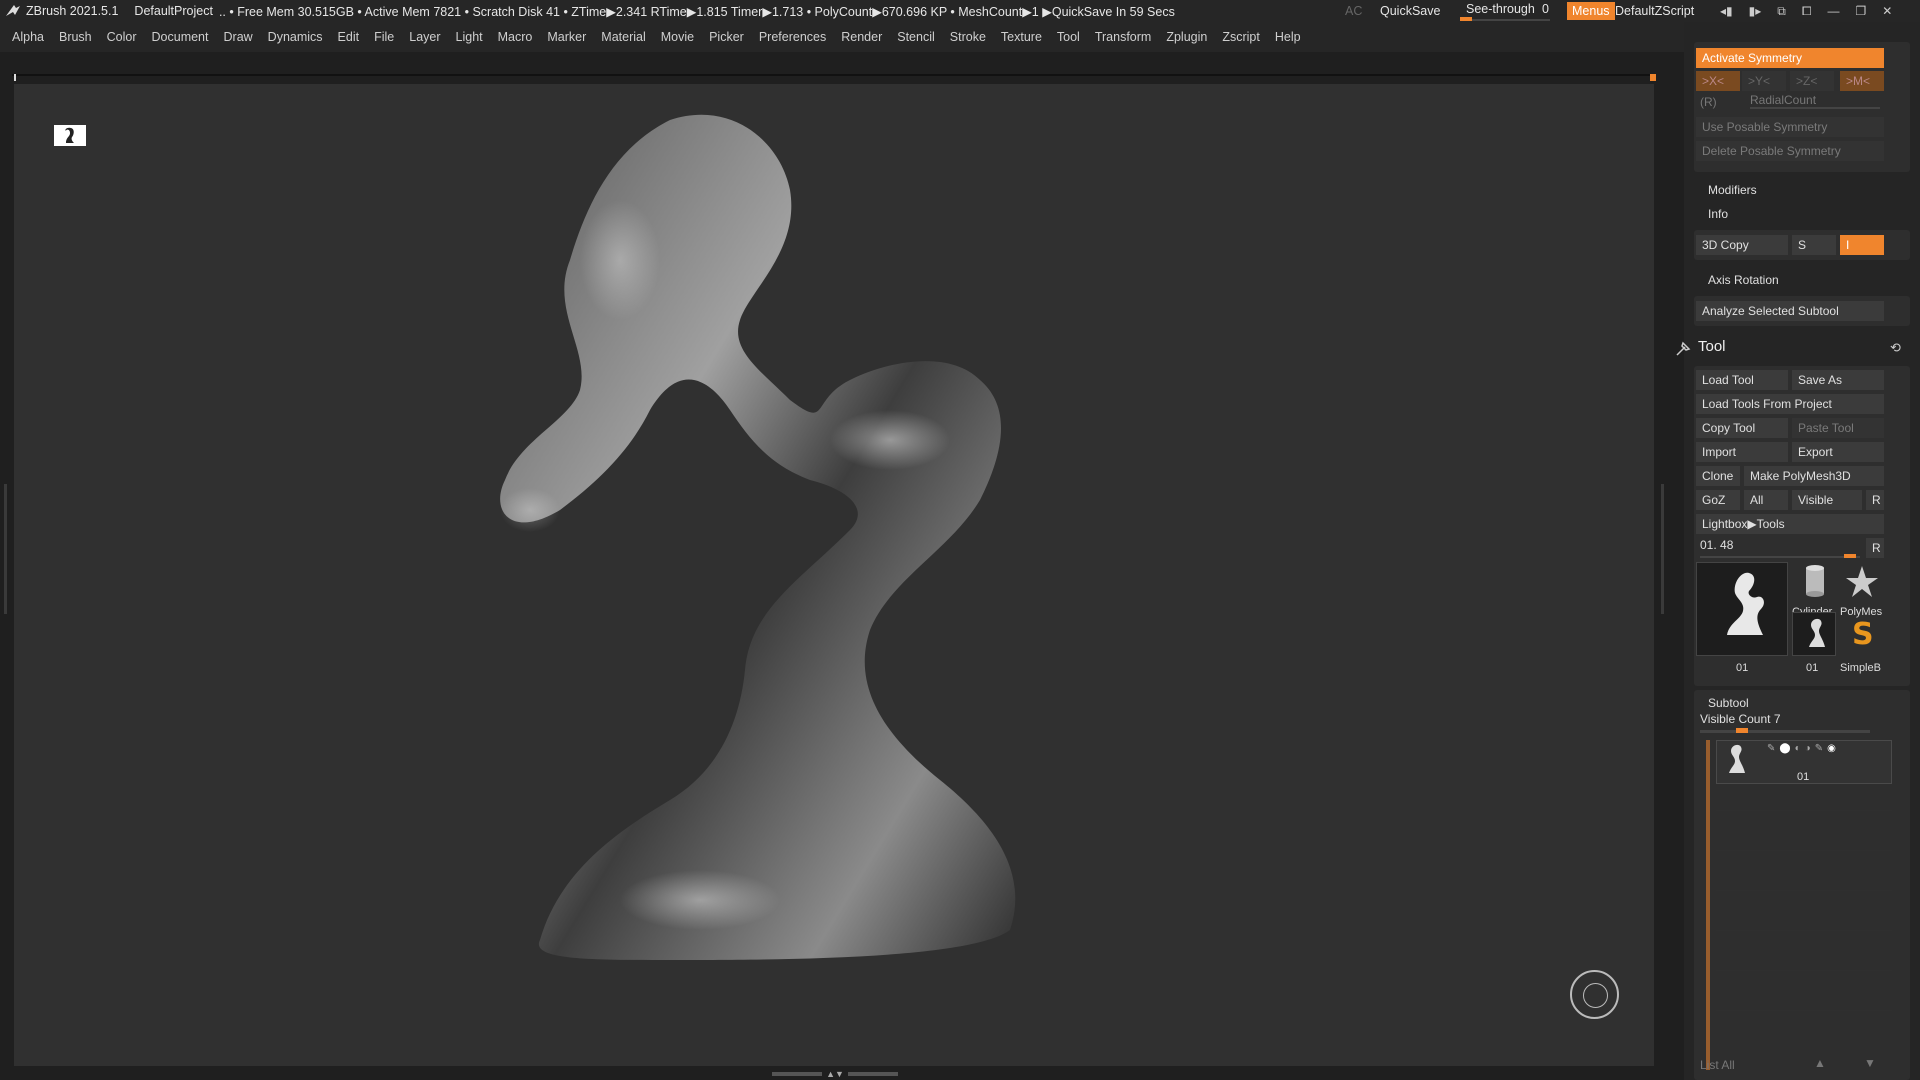 This screenshot has height=1080, width=1920. Describe the element at coordinates (1790, 311) in the screenshot. I see `analyze-subtool-button: Analyze Selected Subtool` at that location.